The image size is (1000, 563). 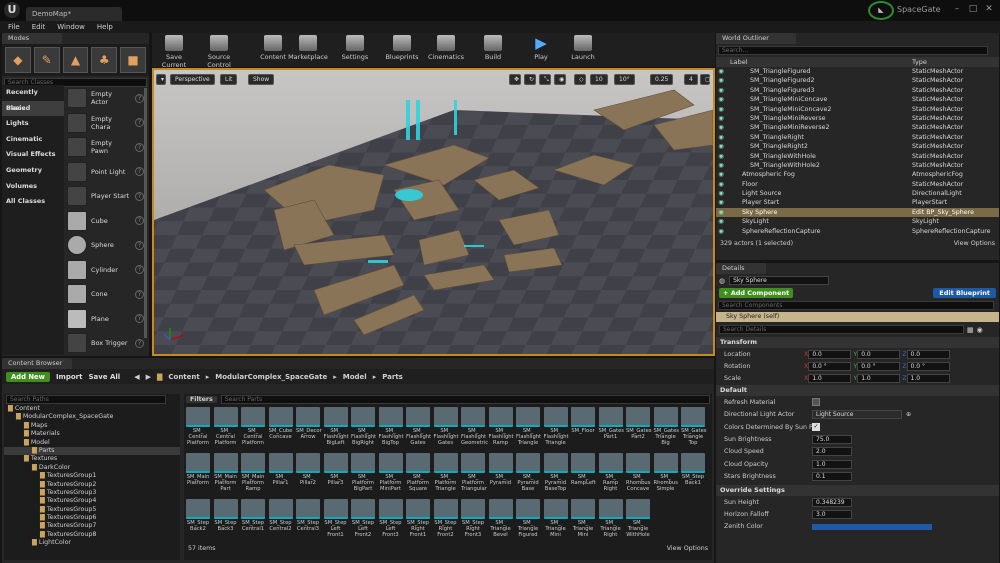 I want to click on menu-edit: Edit, so click(x=39, y=27).